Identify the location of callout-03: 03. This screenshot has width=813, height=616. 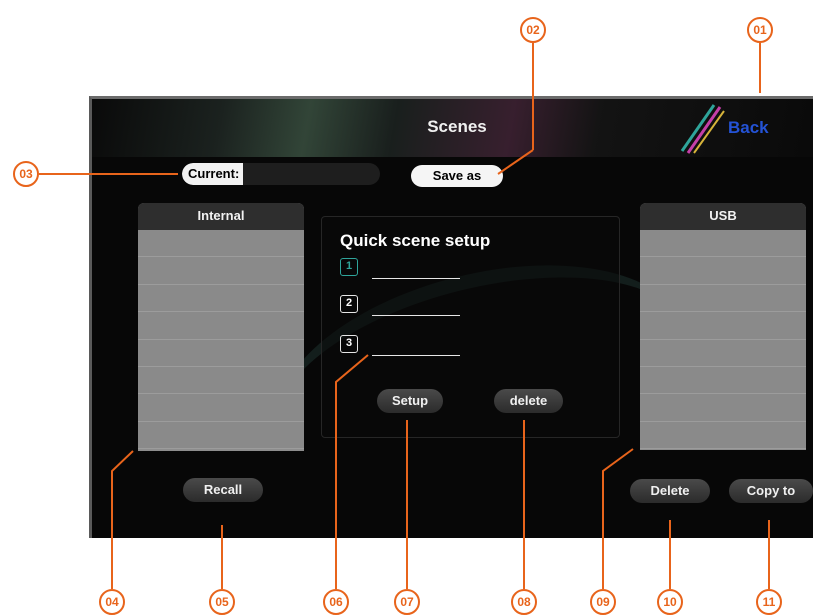
(26, 174).